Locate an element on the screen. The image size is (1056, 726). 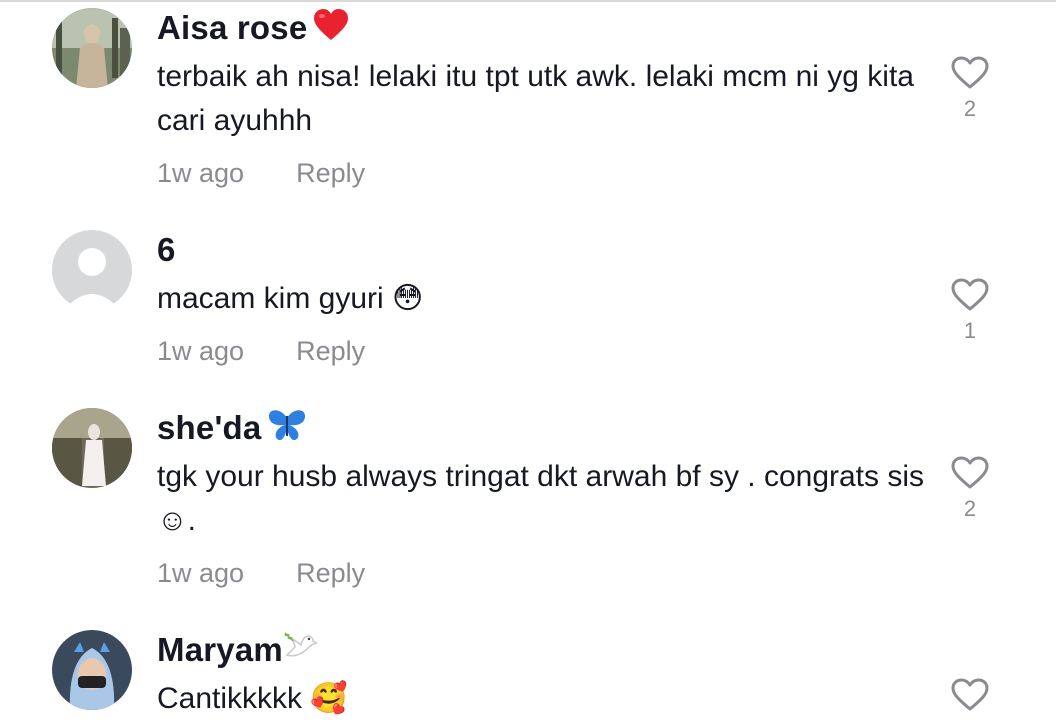
like-count: 1 is located at coordinates (970, 330).